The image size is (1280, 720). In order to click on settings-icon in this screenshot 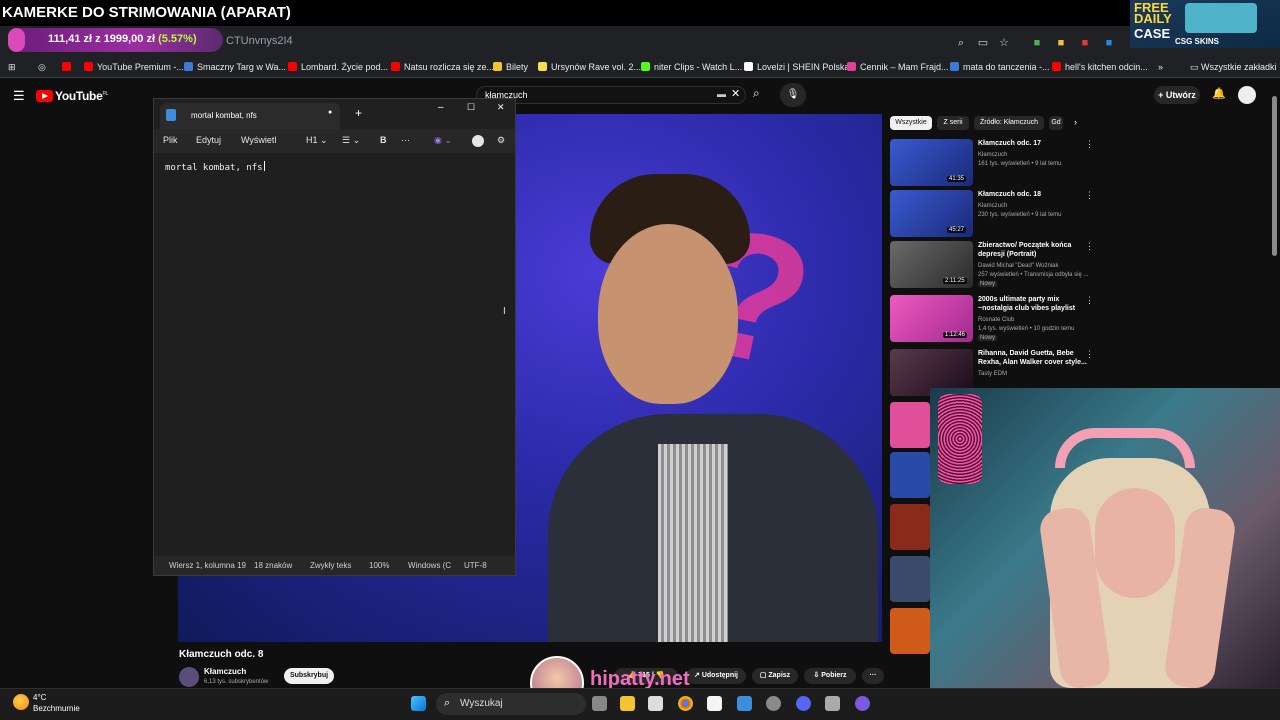, I will do `click(832, 703)`.